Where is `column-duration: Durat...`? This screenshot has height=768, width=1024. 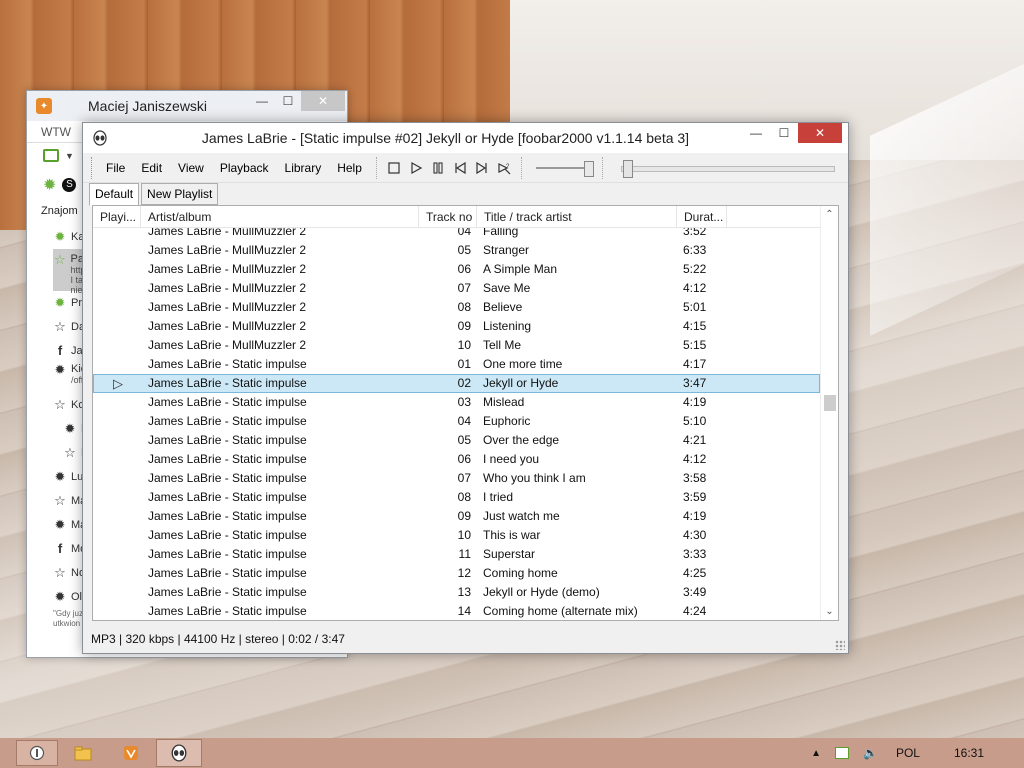 column-duration: Durat... is located at coordinates (702, 217).